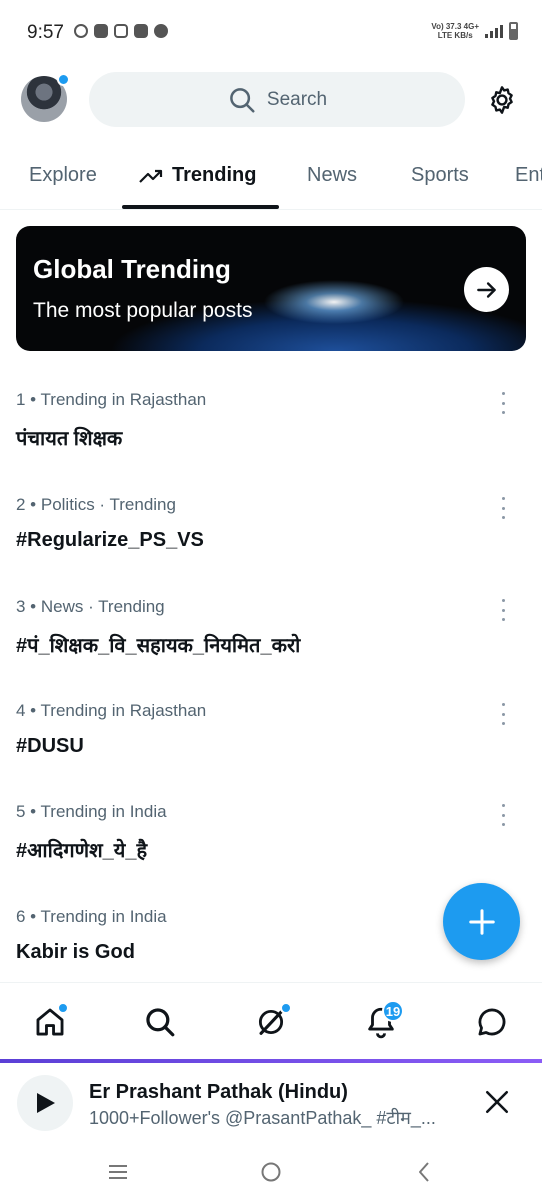 The width and height of the screenshot is (542, 1200). Describe the element at coordinates (75, 952) in the screenshot. I see `trend-title: Kabir is God` at that location.